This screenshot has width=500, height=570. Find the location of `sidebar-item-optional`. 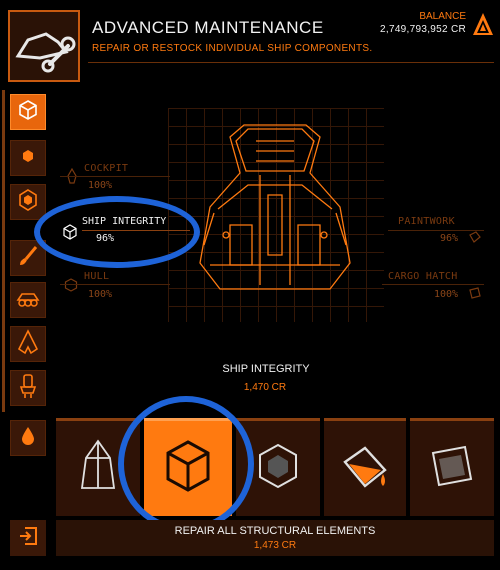

sidebar-item-optional is located at coordinates (28, 202).